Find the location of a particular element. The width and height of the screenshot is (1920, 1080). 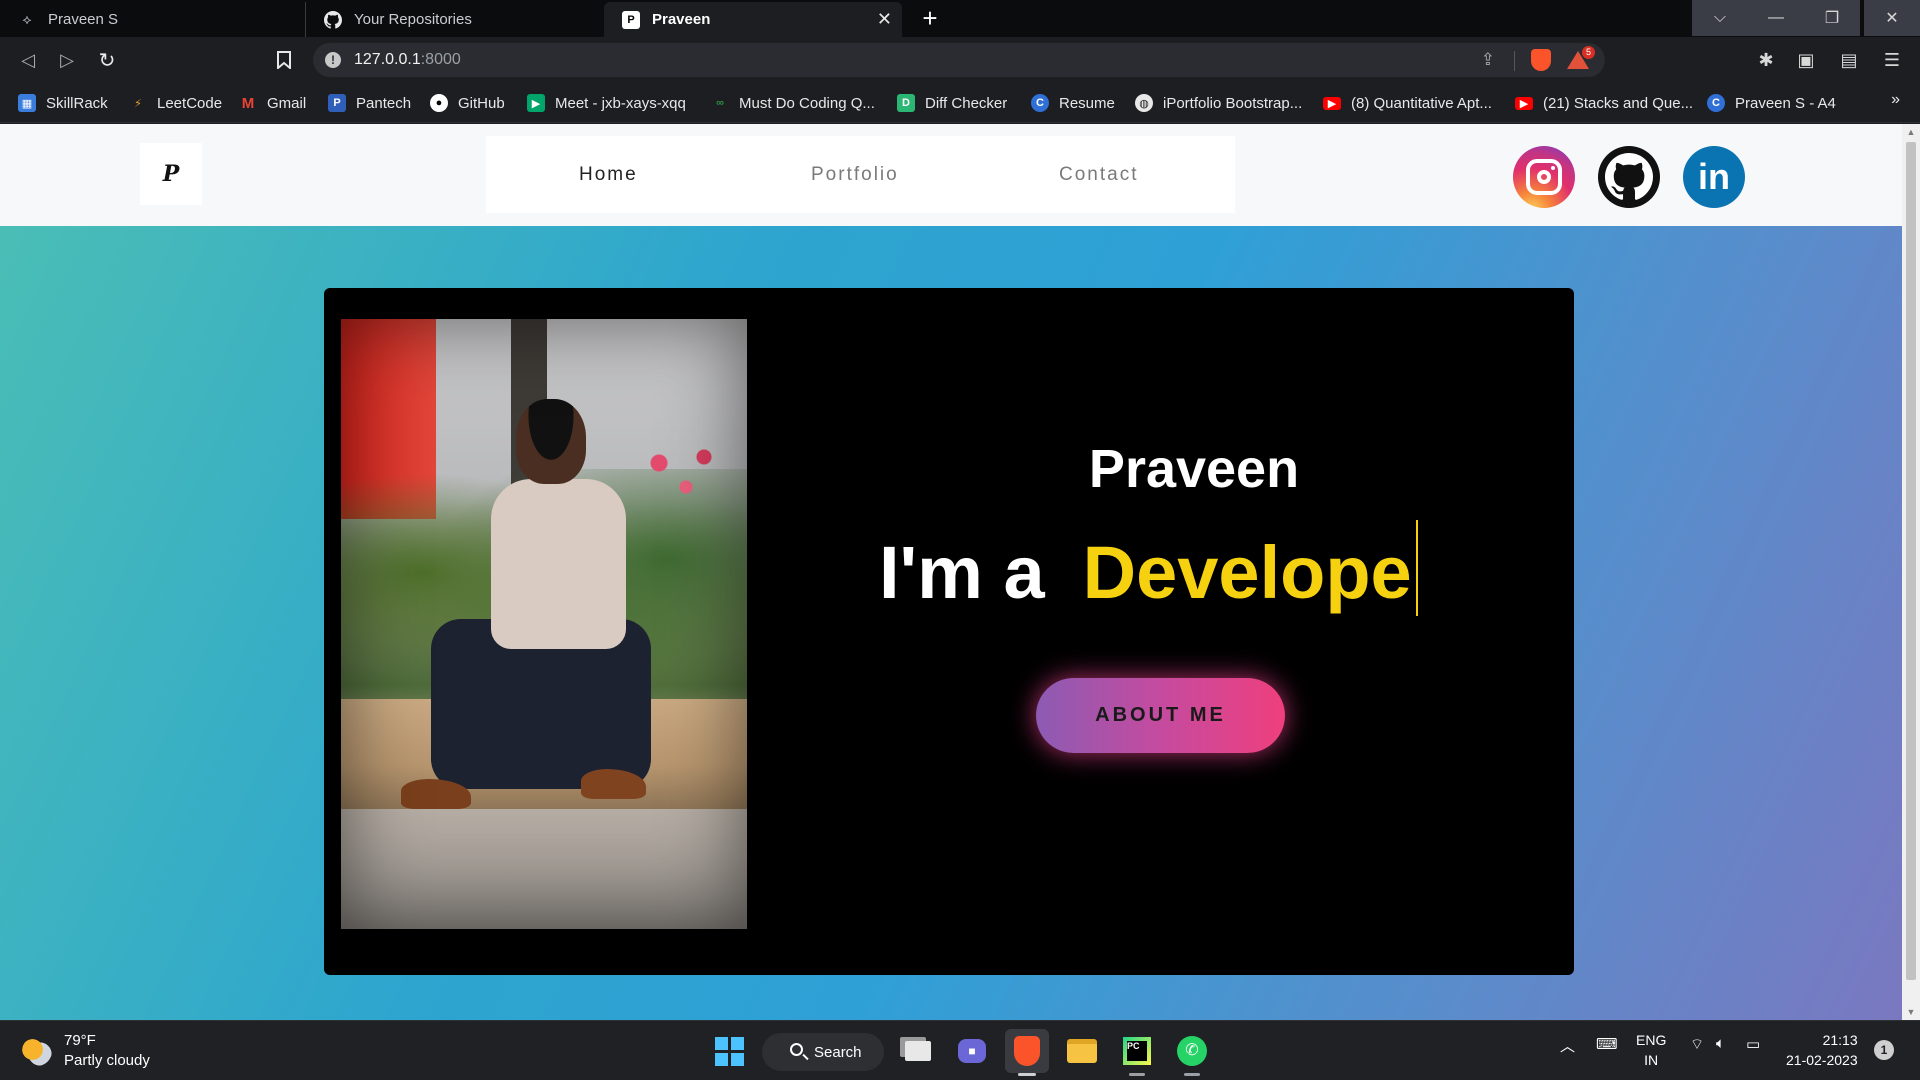

show-hidden-icons-chevron-icon: ︿ is located at coordinates (1567, 1045).